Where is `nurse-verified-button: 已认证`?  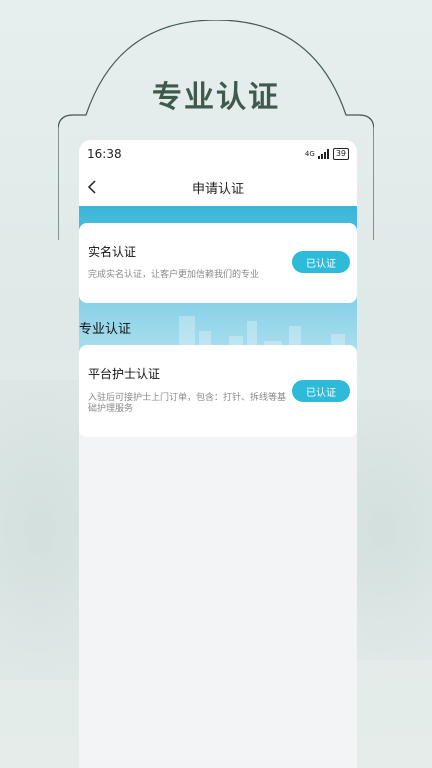
nurse-verified-button: 已认证 is located at coordinates (321, 391).